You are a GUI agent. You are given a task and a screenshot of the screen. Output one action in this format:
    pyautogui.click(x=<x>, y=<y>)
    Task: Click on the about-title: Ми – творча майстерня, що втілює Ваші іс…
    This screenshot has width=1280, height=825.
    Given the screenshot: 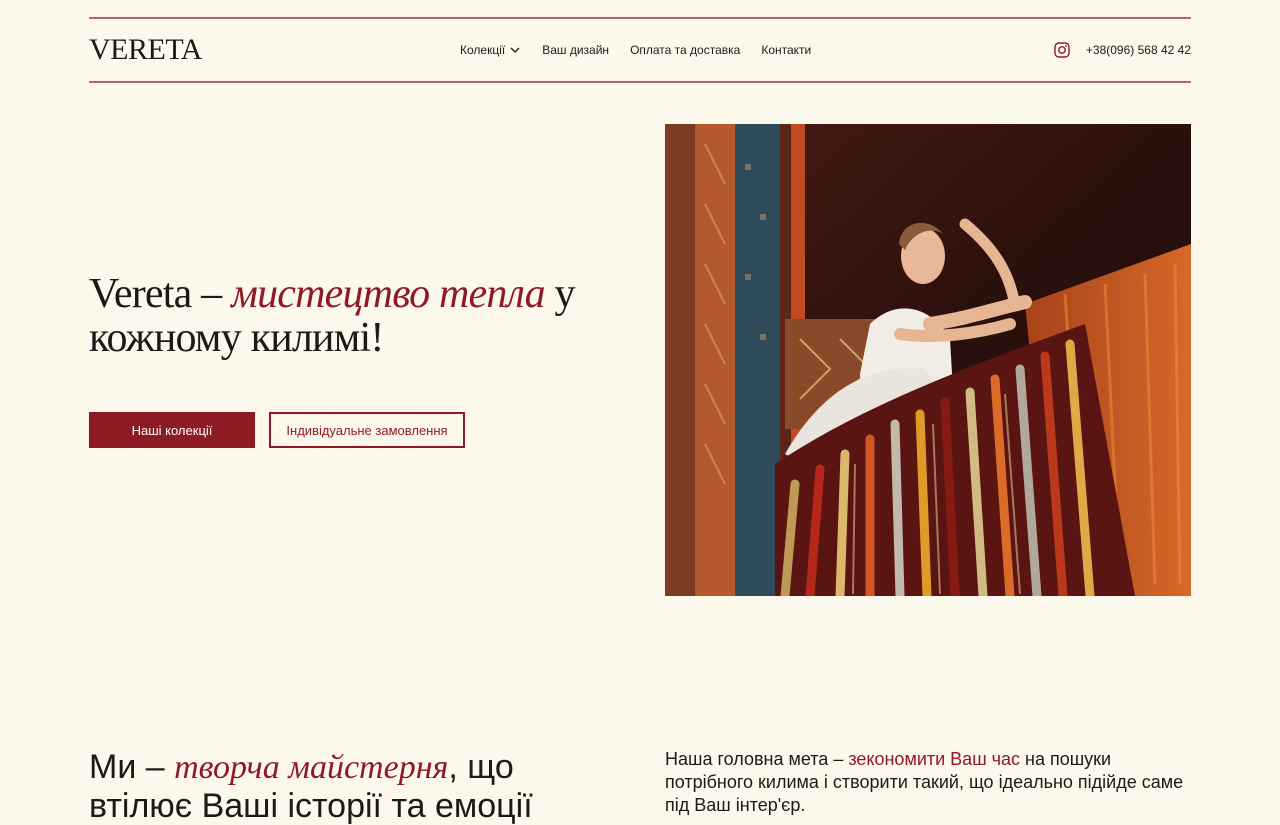 What is the action you would take?
    pyautogui.click(x=349, y=786)
    